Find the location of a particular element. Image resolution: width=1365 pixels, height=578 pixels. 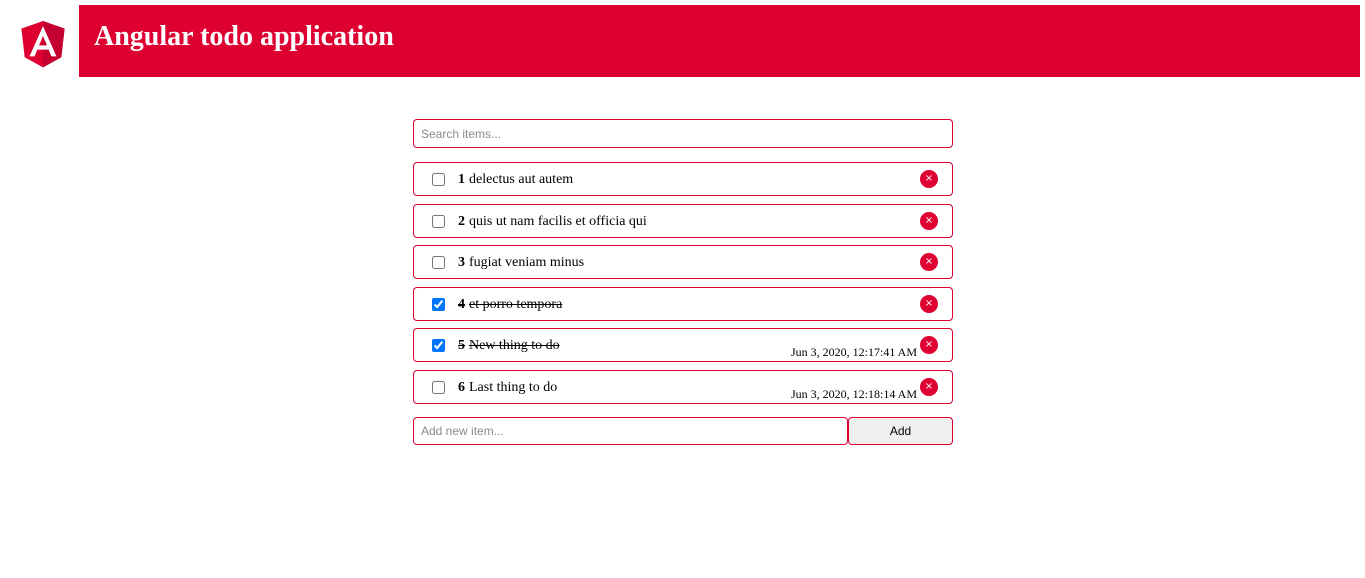

todo-date: Jun 3, 2020, 12:17:41 AM is located at coordinates (853, 352).